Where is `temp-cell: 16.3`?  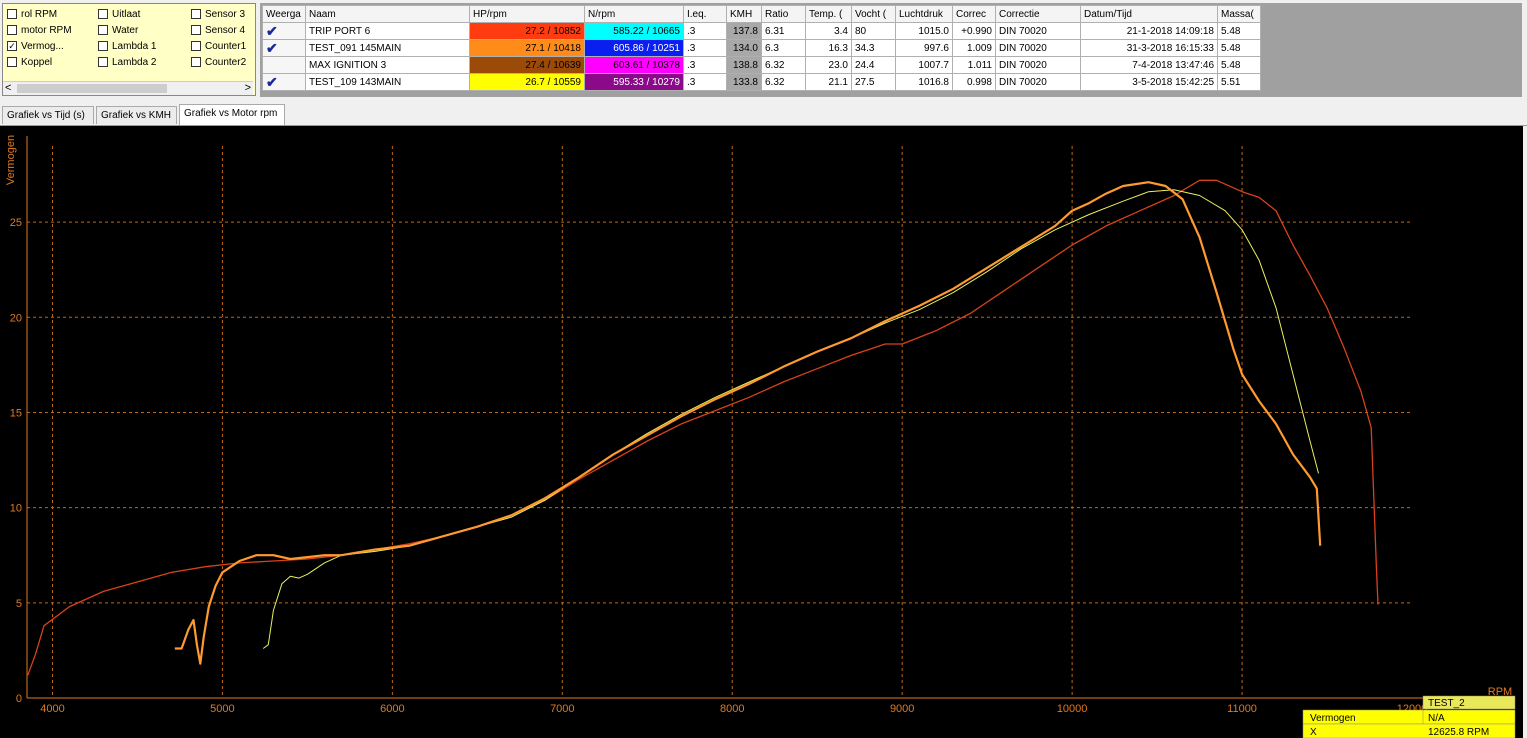 temp-cell: 16.3 is located at coordinates (828, 48).